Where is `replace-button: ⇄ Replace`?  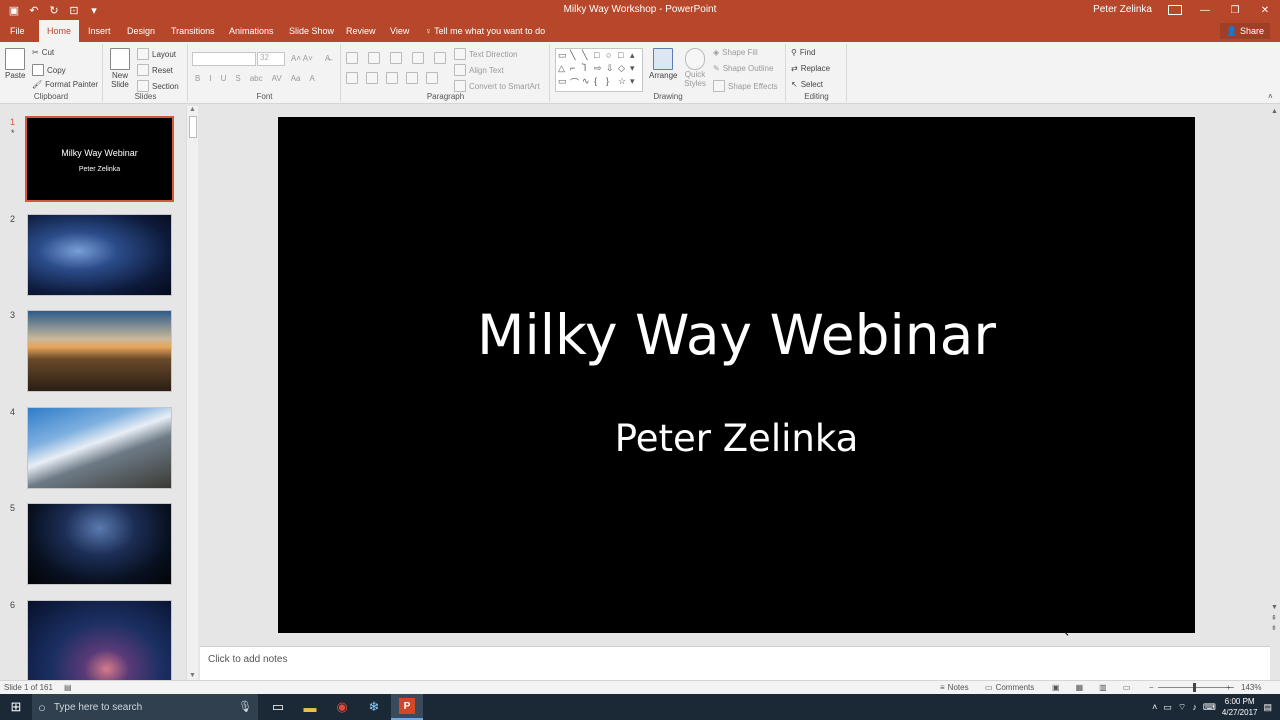
replace-button: ⇄ Replace is located at coordinates (810, 68).